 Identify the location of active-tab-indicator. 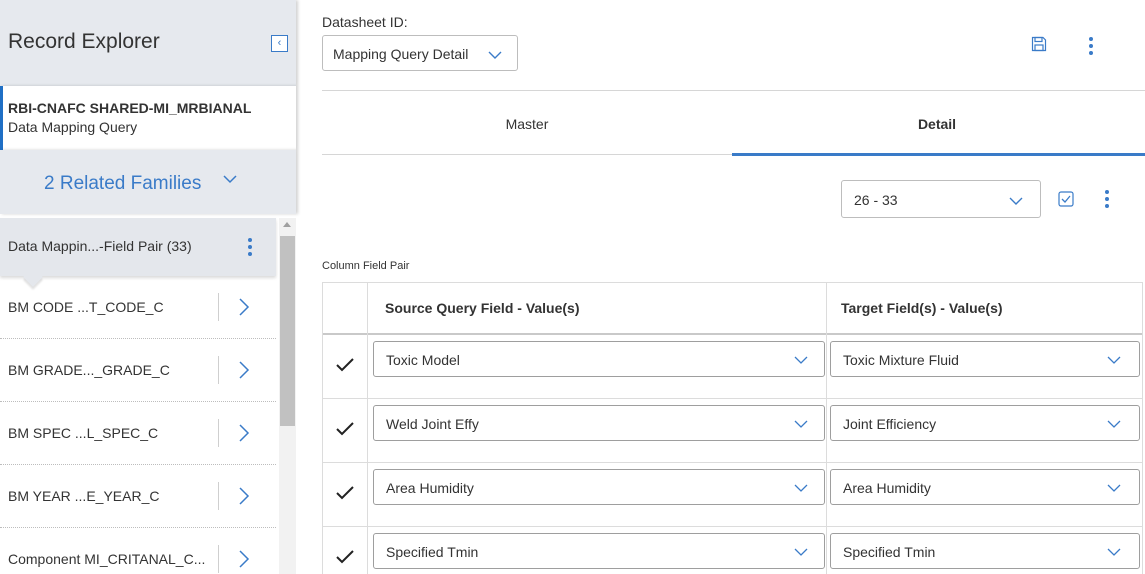
(938, 154).